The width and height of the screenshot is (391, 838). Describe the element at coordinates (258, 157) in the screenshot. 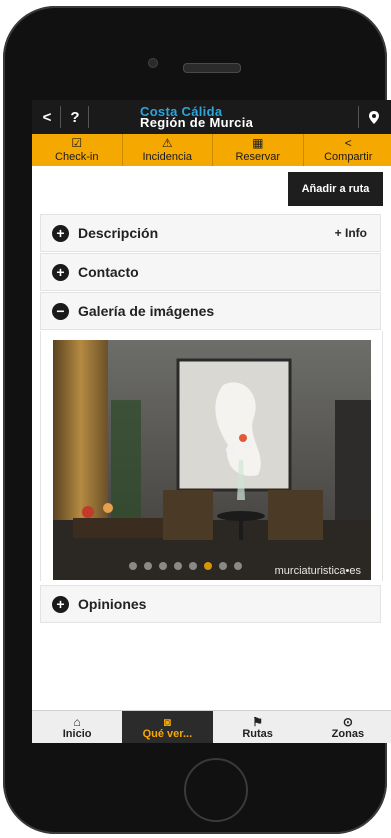

I see `reservar-label: Reservar` at that location.